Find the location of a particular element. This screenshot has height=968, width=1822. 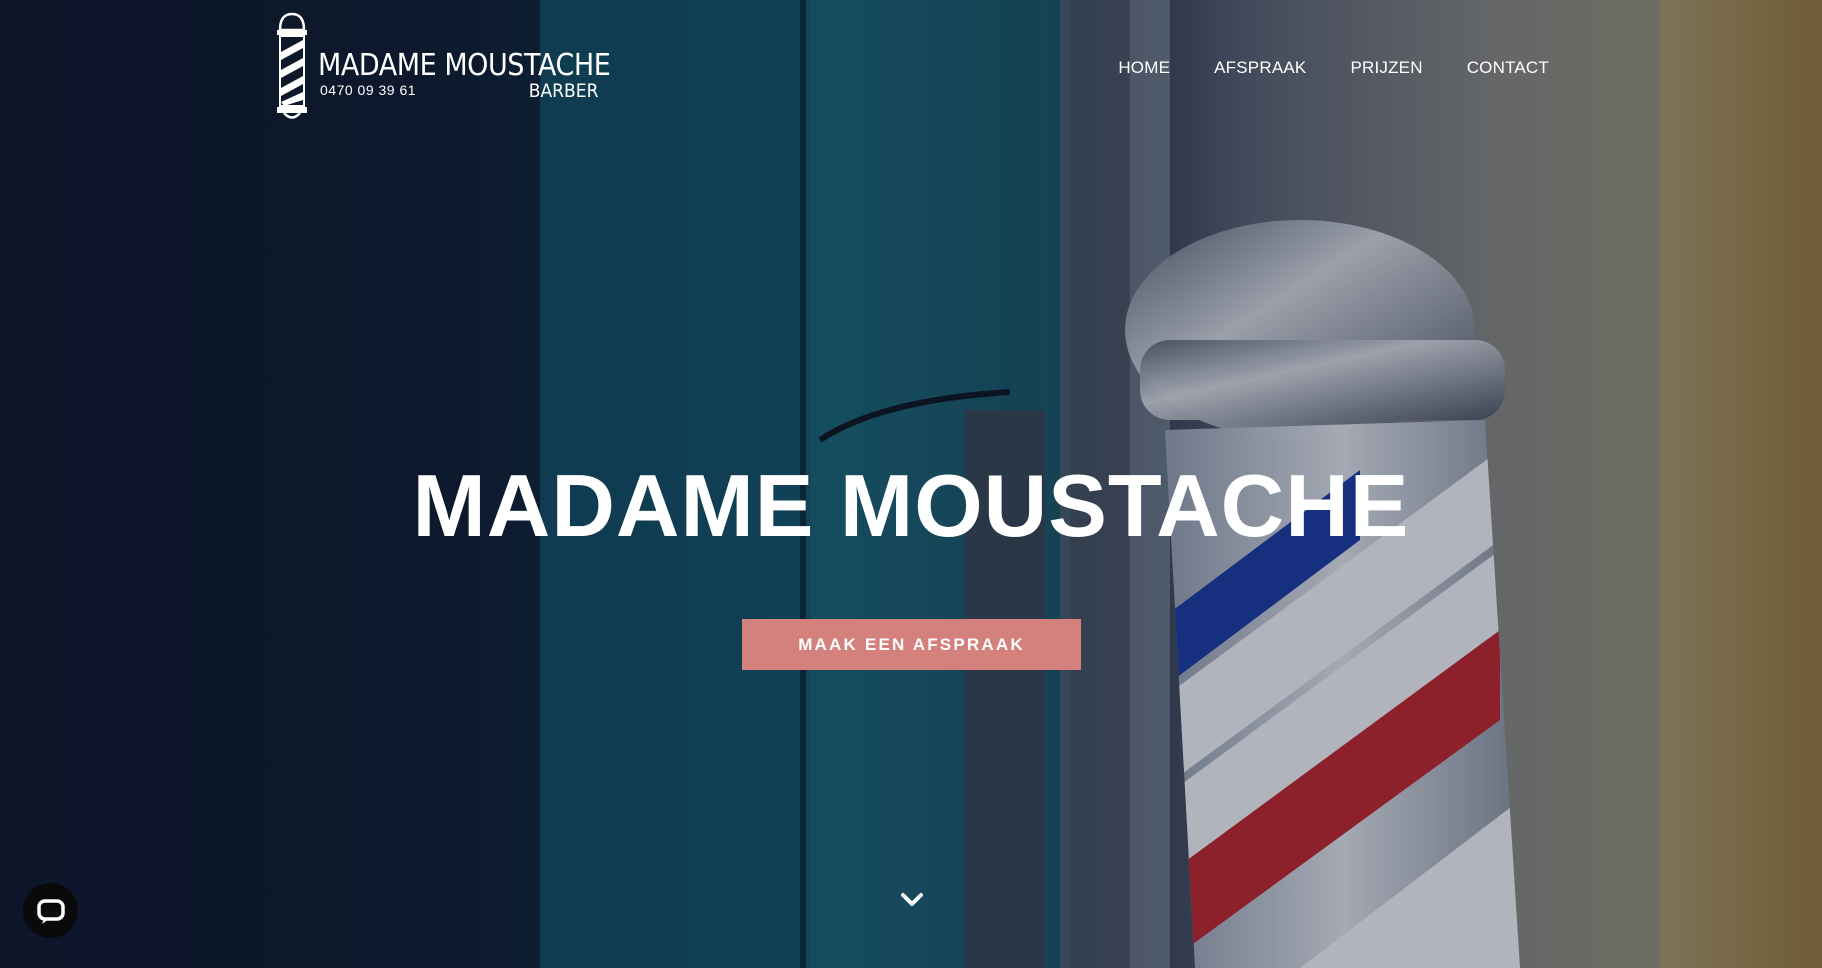

nav-home: HOME is located at coordinates (1144, 68).